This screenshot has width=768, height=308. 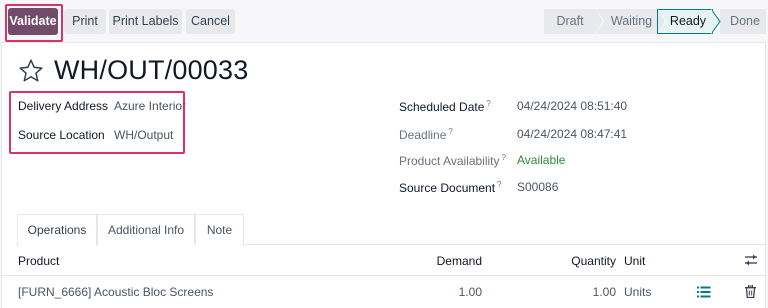 I want to click on trash-icon, so click(x=750, y=291).